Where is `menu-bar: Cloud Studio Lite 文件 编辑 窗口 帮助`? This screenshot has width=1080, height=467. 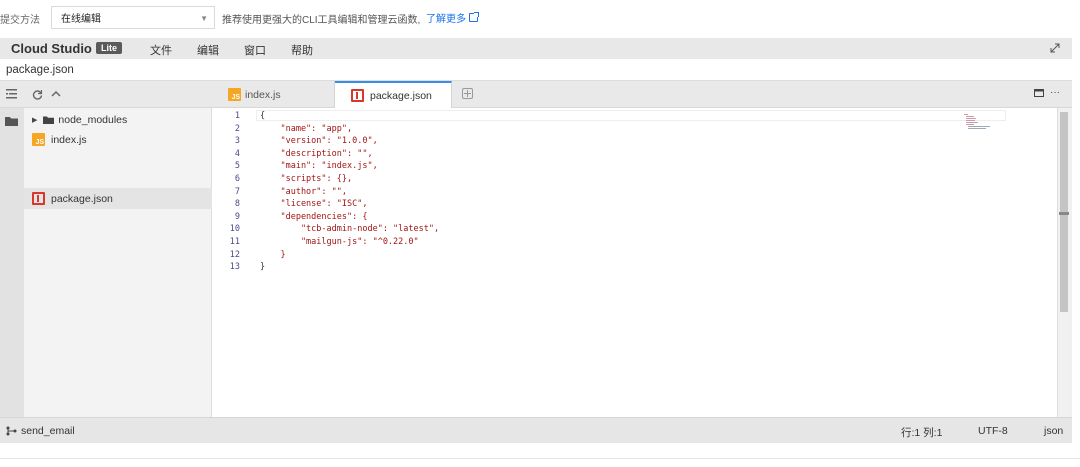
menu-bar: Cloud Studio Lite 文件 编辑 窗口 帮助 is located at coordinates (536, 48).